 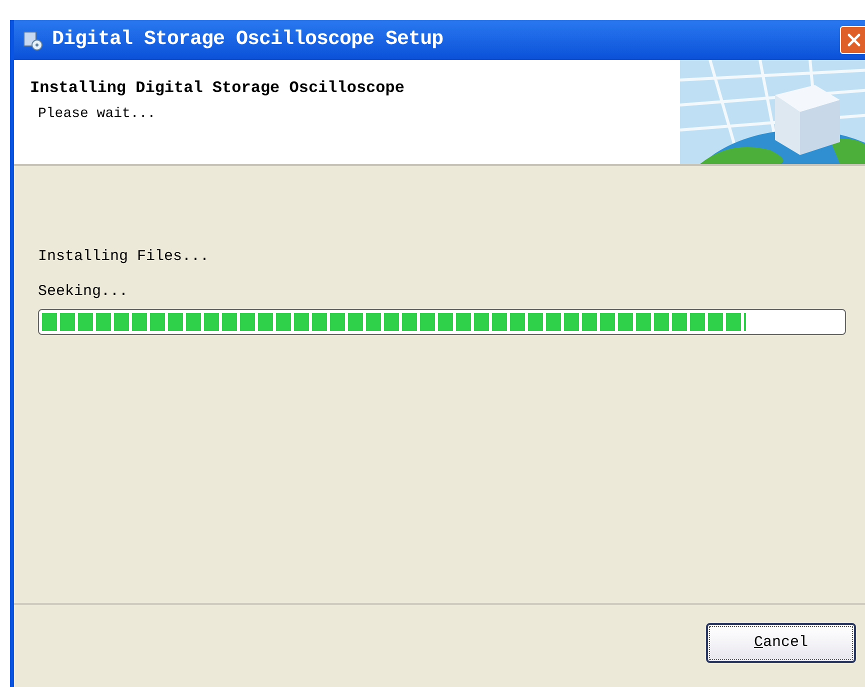 What do you see at coordinates (218, 88) in the screenshot?
I see `header-title: Installing Digital Storage Oscilloscope` at bounding box center [218, 88].